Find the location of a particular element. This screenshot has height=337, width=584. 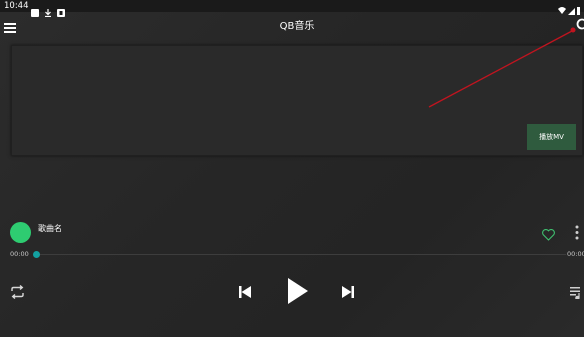

app-title: QB音乐 is located at coordinates (297, 26).